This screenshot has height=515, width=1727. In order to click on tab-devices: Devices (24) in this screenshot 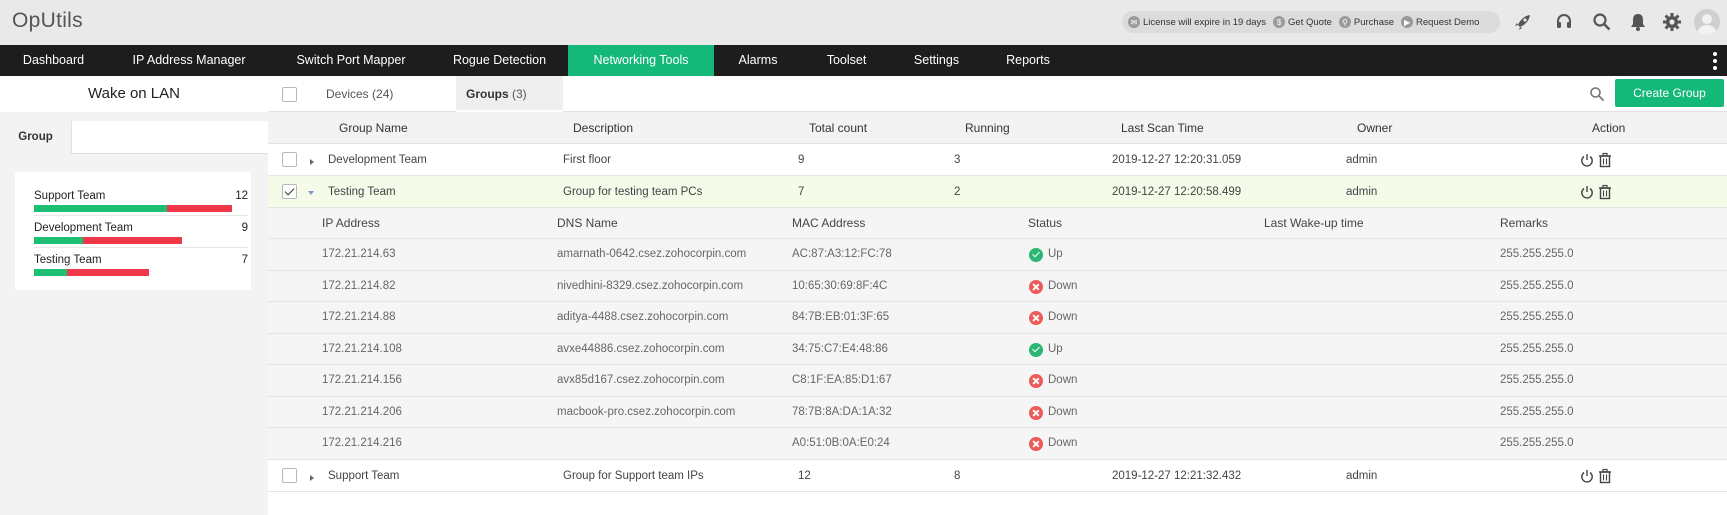, I will do `click(359, 94)`.